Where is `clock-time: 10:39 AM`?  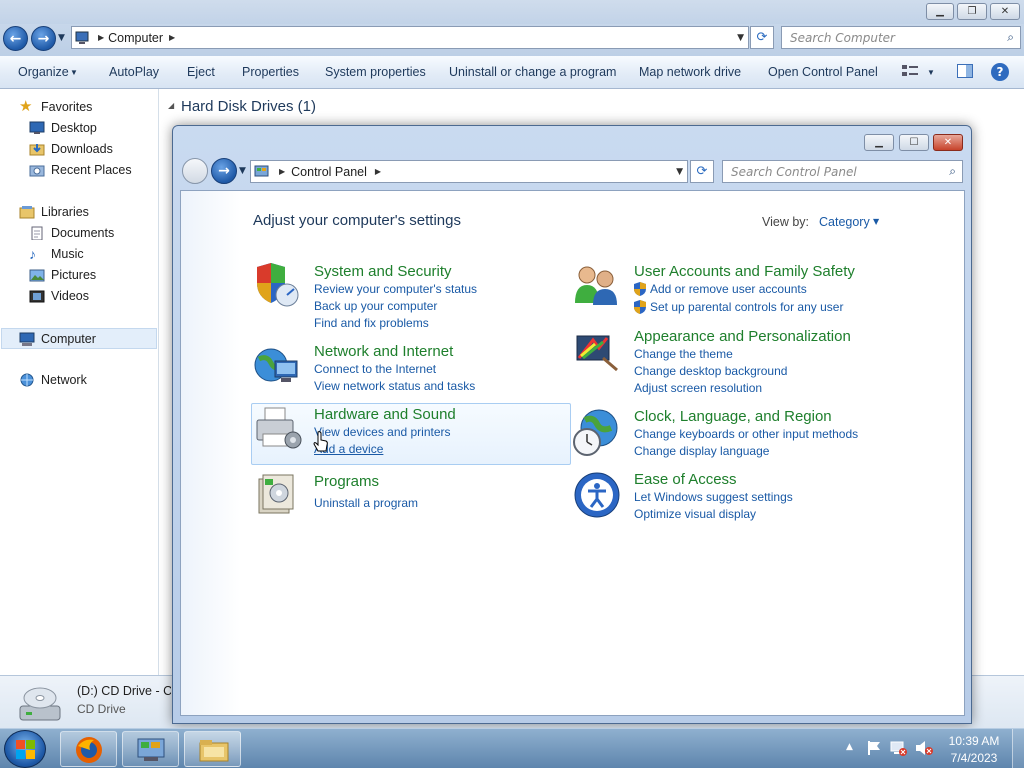 clock-time: 10:39 AM is located at coordinates (974, 741).